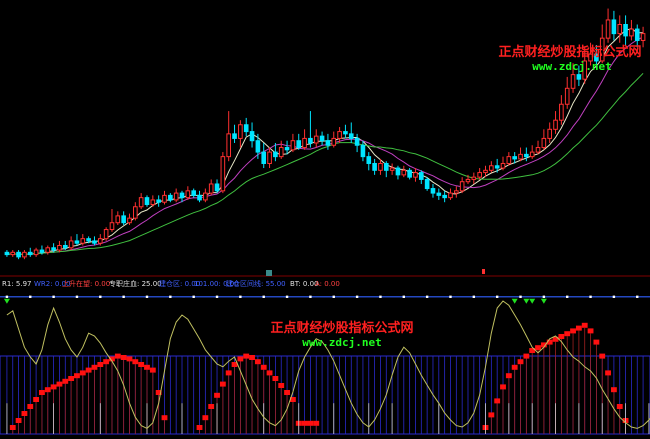 The image size is (650, 439). I want to click on watermark-title: 正点财经炒股指标公式网, so click(569, 52).